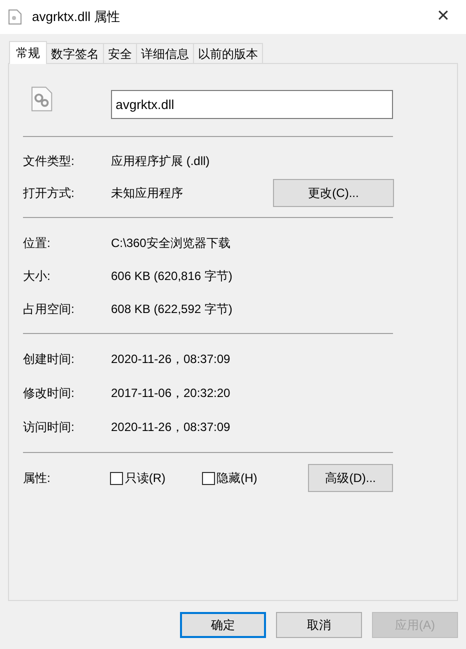  Describe the element at coordinates (228, 53) in the screenshot. I see `tab: 以前的版本` at that location.